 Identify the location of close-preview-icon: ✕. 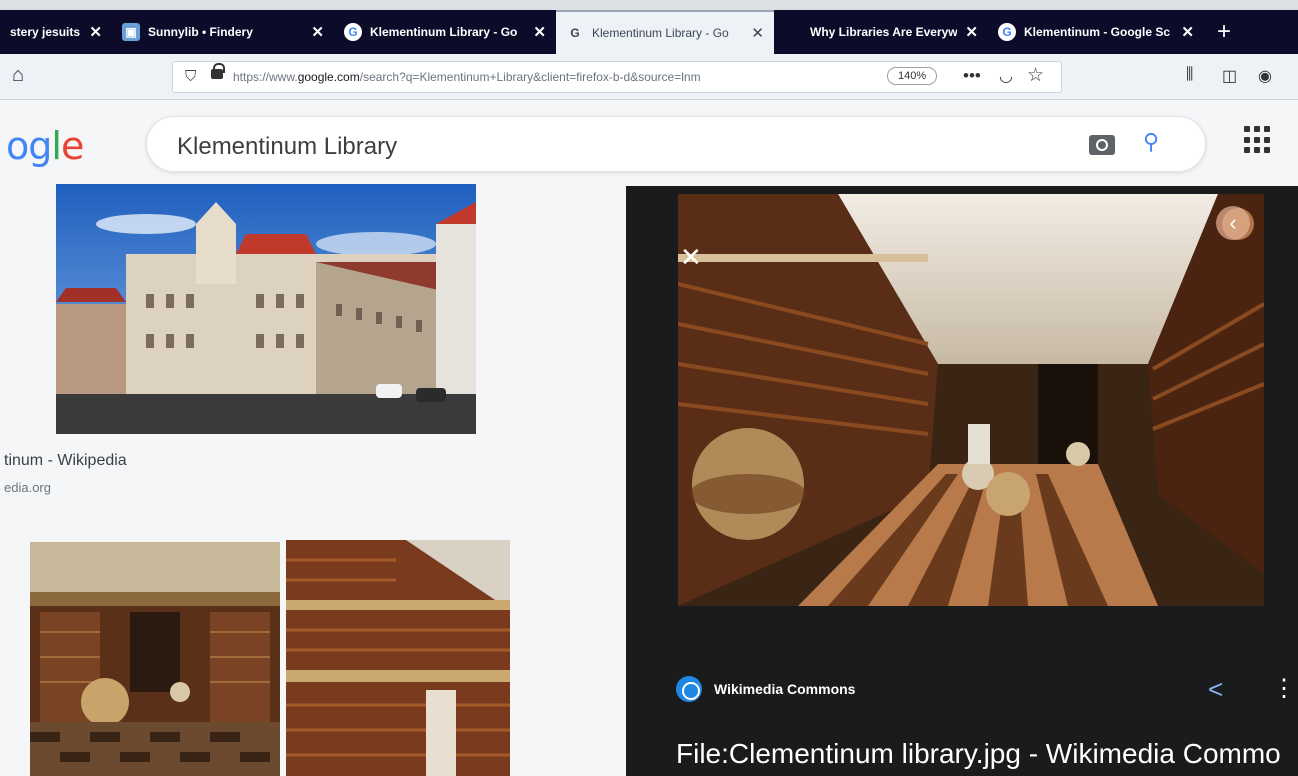
(691, 257).